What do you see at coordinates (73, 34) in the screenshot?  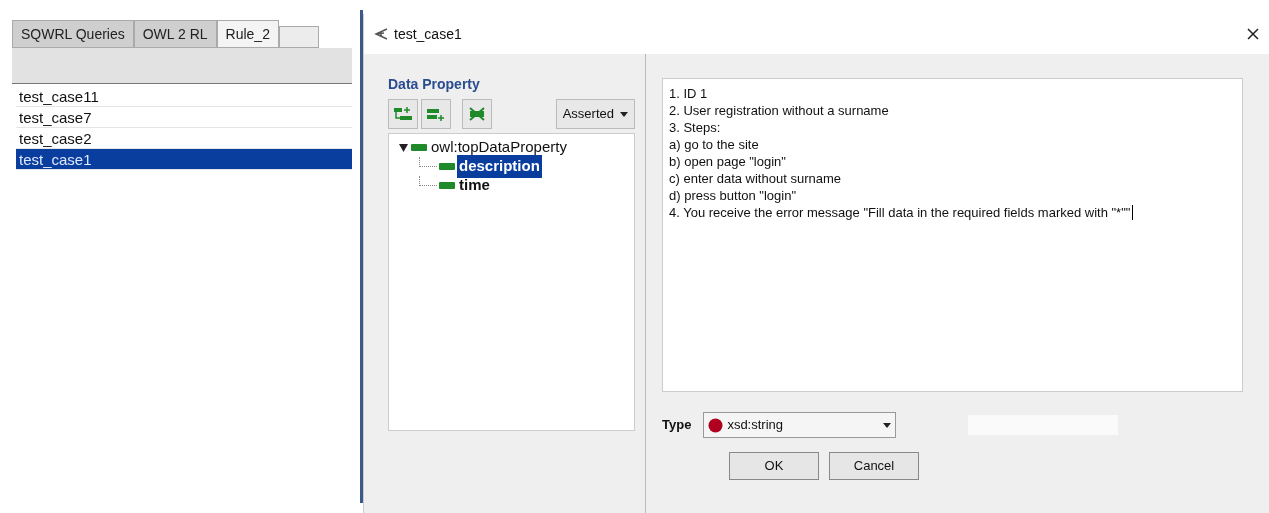 I see `tab: SQWRL Queries` at bounding box center [73, 34].